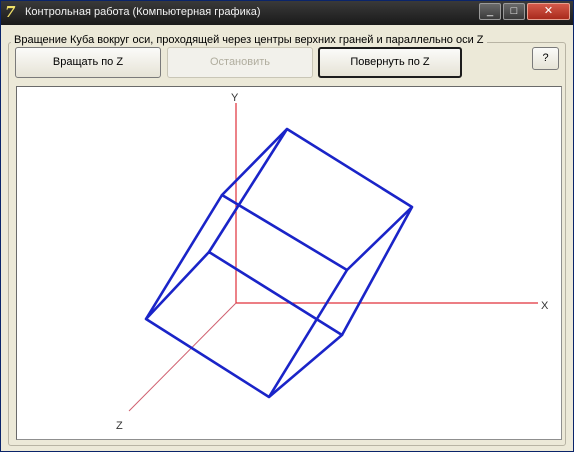  I want to click on minimize-button: _, so click(490, 11).